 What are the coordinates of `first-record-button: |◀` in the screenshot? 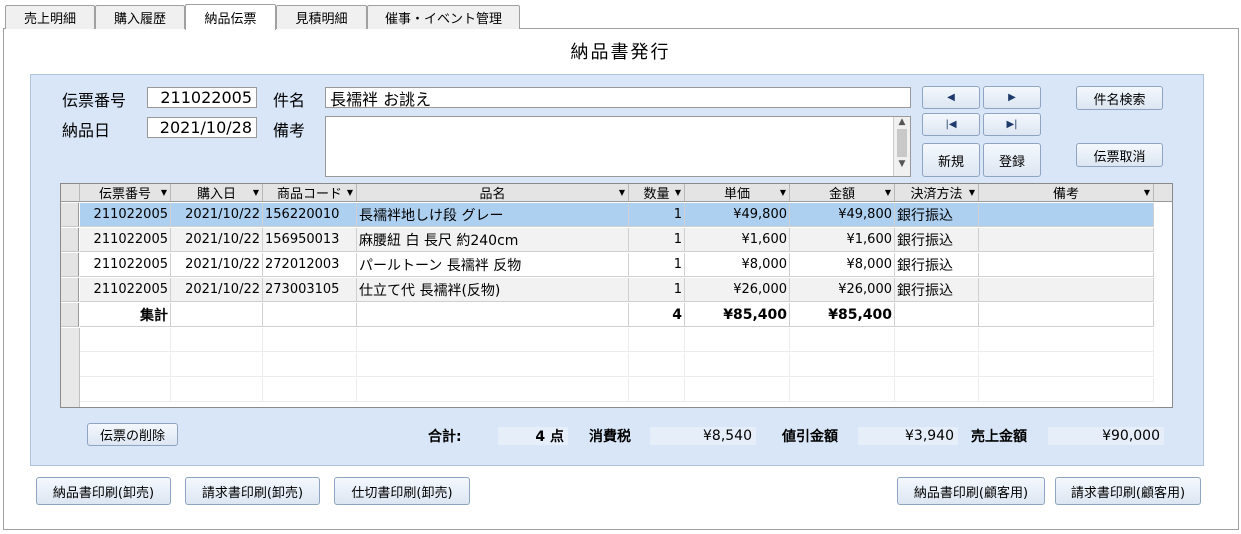 It's located at (951, 124).